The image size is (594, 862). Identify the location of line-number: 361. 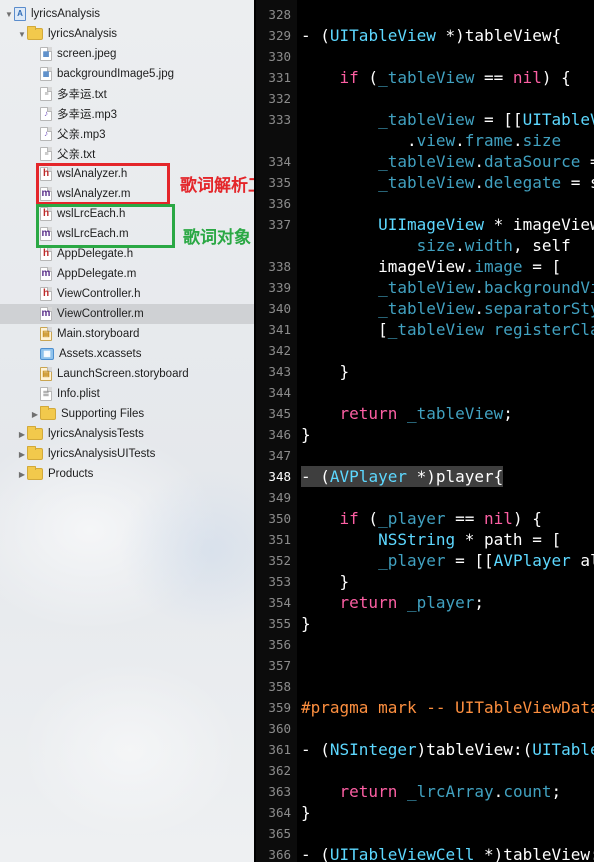
(279, 749).